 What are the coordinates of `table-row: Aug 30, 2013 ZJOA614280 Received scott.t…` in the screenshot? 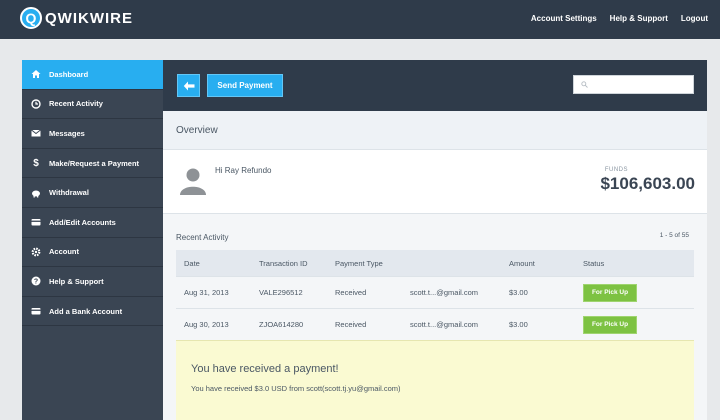 It's located at (435, 325).